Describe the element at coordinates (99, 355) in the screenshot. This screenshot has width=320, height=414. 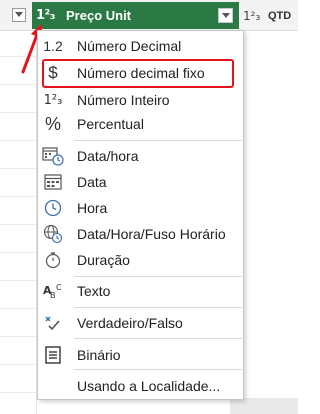
I see `menu-item-label: Binário` at that location.